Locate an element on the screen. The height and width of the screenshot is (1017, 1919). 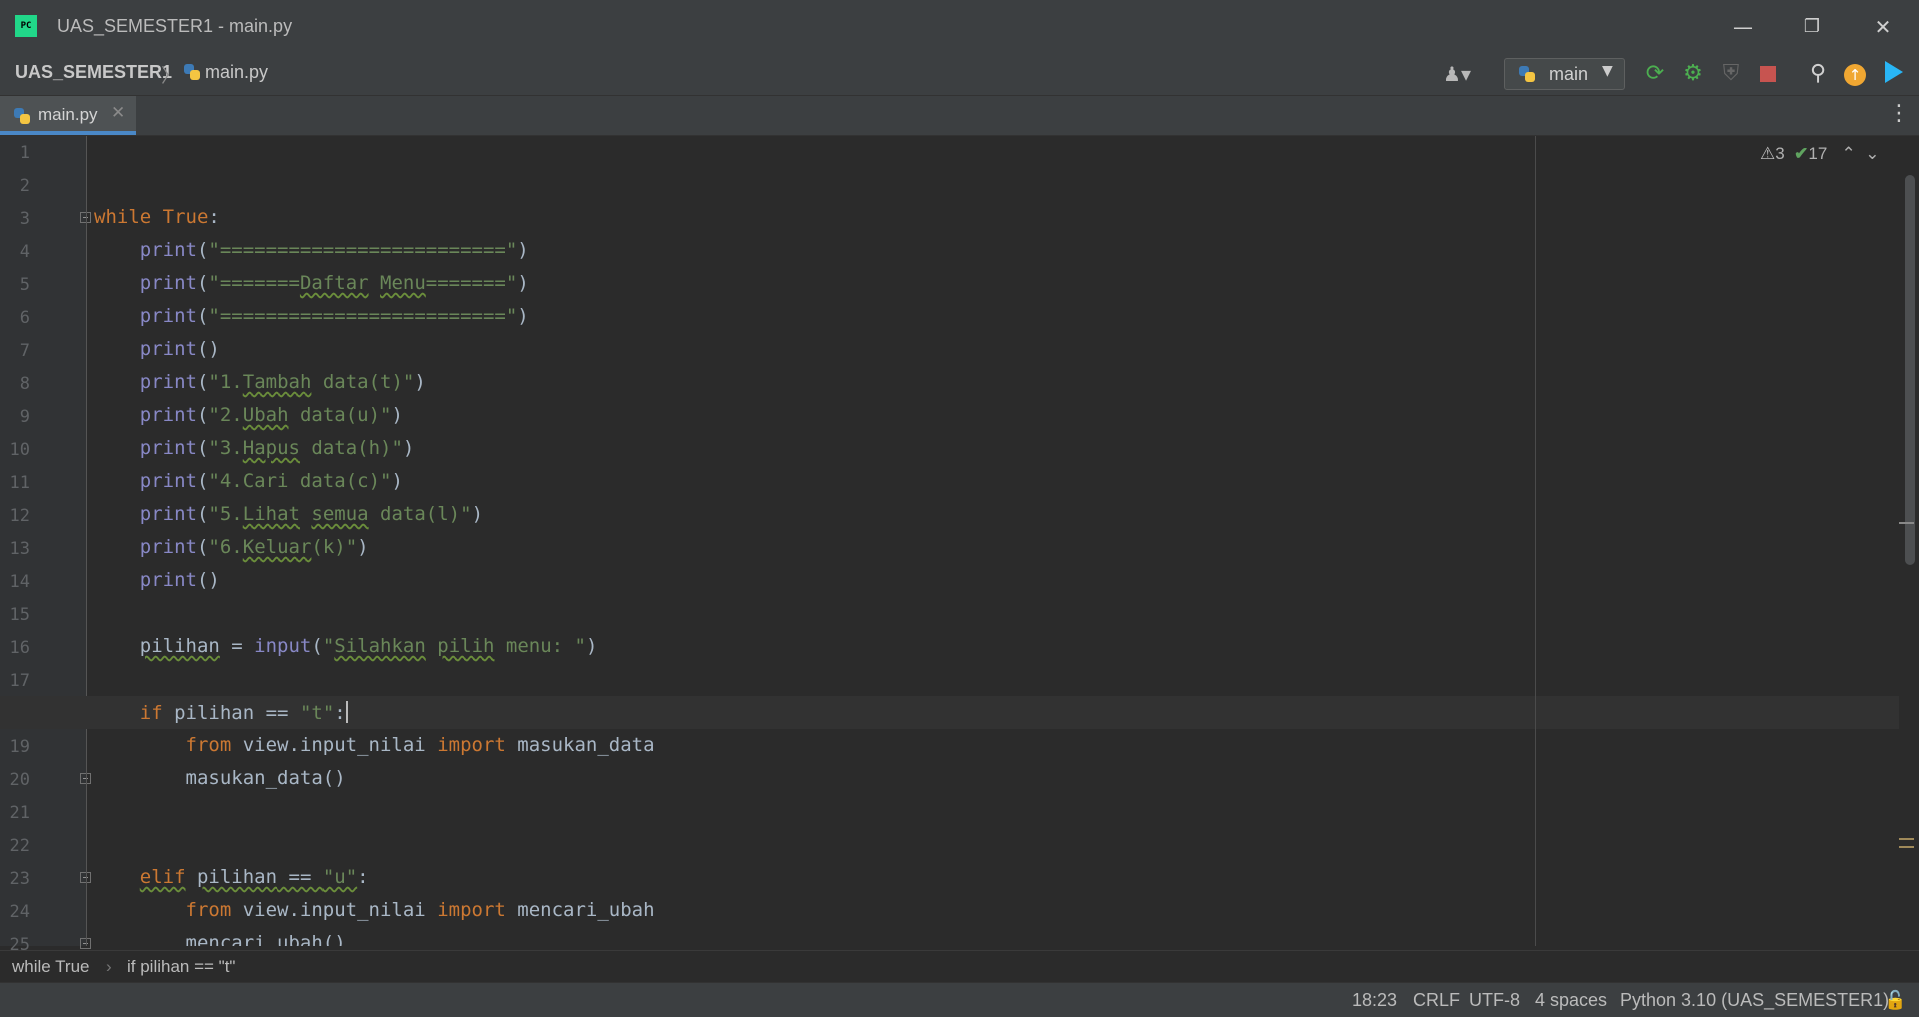
run-configuration-label: main is located at coordinates (1569, 74).